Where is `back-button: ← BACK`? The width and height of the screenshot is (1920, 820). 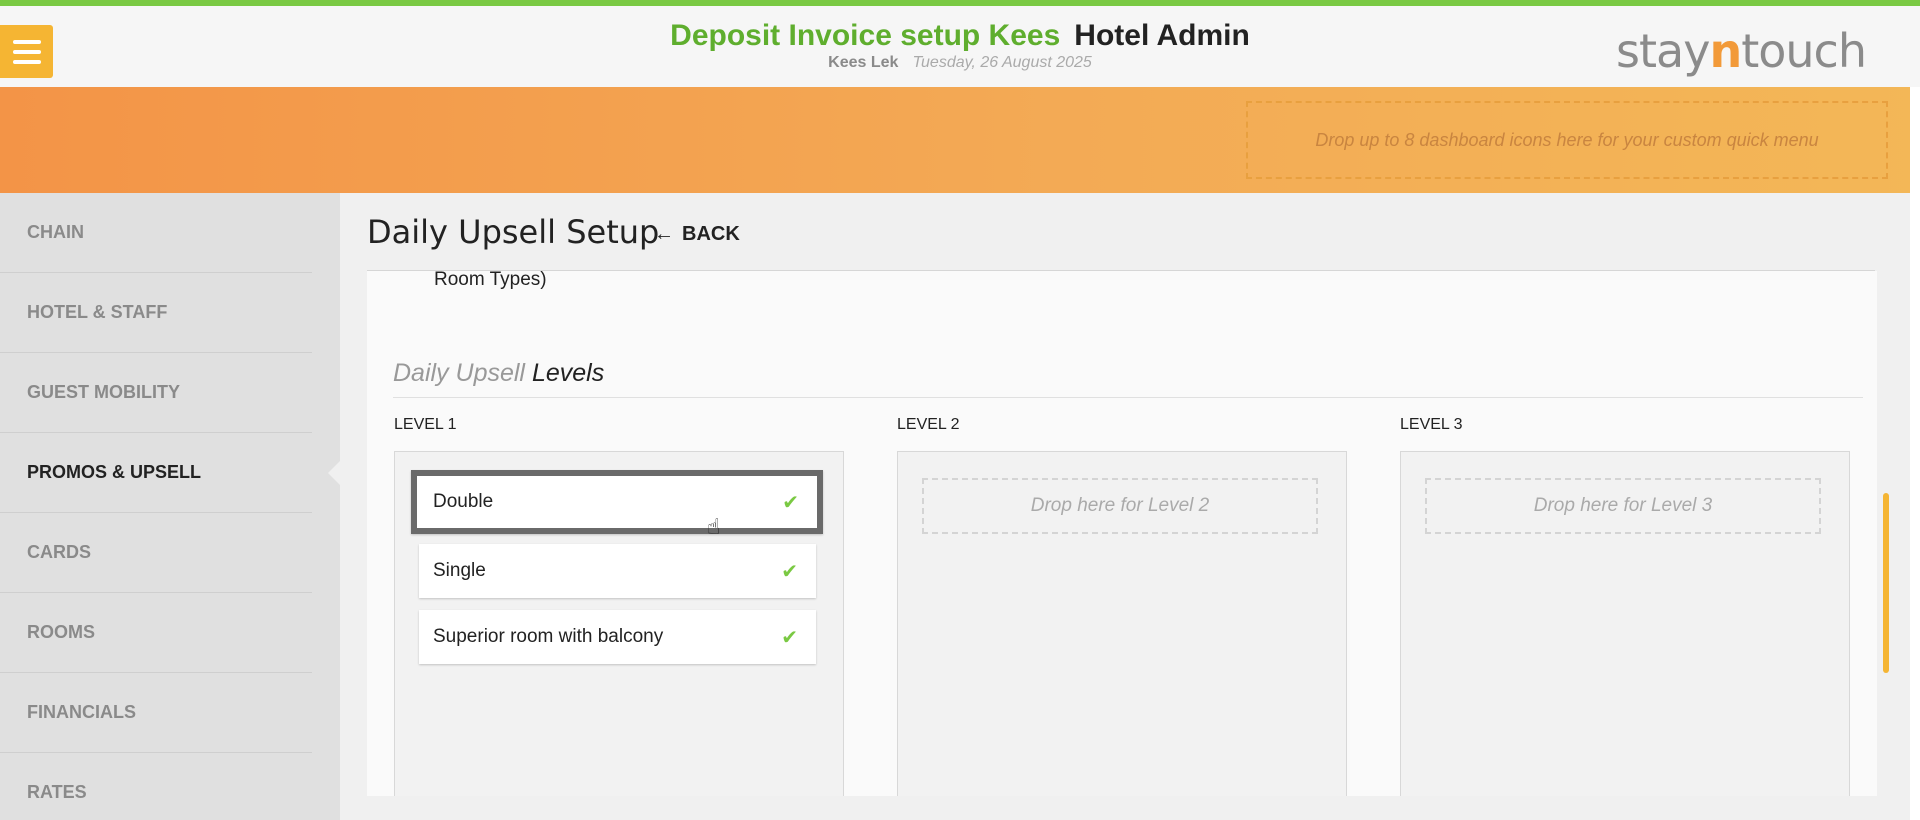 back-button: ← BACK is located at coordinates (697, 234).